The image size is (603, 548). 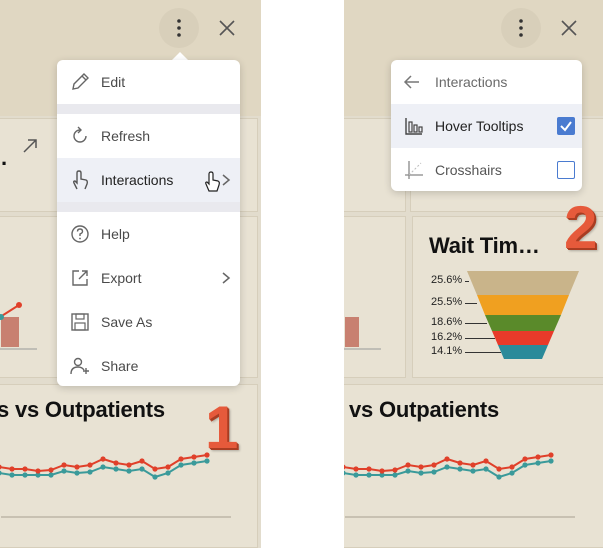 What do you see at coordinates (148, 366) in the screenshot?
I see `menu-item-share: Share` at bounding box center [148, 366].